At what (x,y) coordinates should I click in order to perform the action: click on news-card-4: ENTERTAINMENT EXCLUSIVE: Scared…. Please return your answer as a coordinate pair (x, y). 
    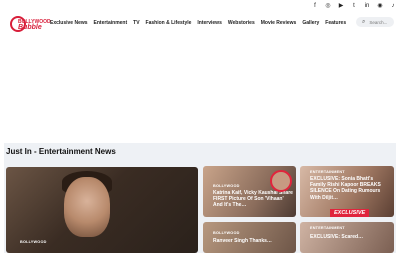
    Looking at the image, I should click on (347, 237).